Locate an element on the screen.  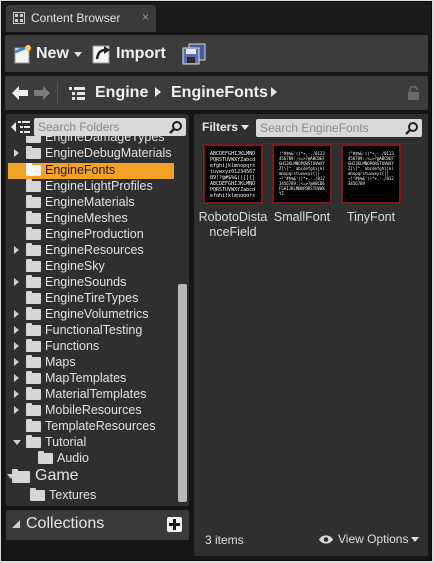
asset-name: TinyFont is located at coordinates (371, 217).